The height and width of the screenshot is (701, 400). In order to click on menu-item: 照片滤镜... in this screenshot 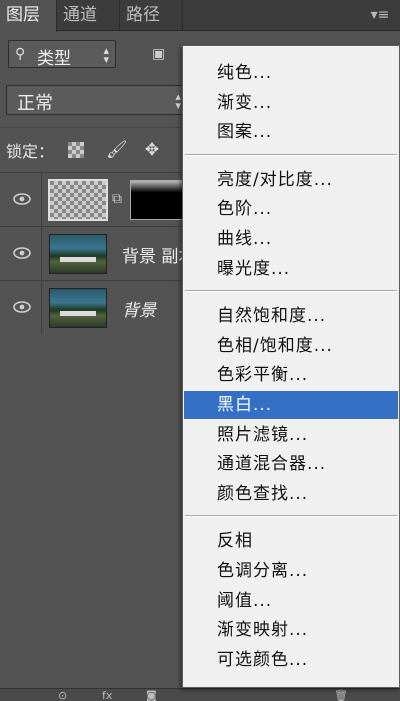, I will do `click(291, 435)`.